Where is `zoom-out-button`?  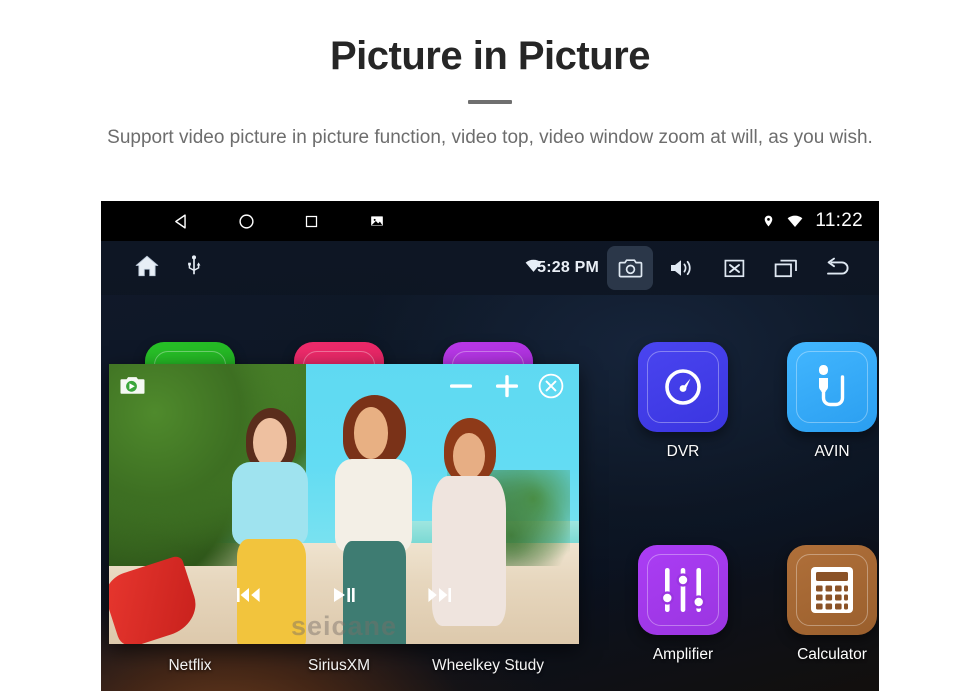 zoom-out-button is located at coordinates (461, 386).